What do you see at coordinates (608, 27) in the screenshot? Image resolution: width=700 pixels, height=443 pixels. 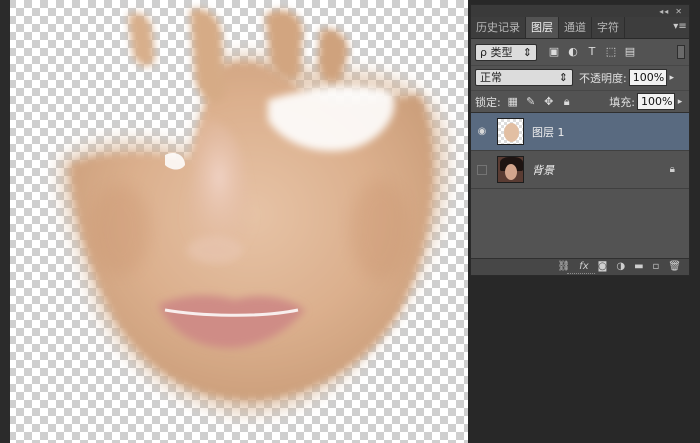 I see `tab-character: 字符` at bounding box center [608, 27].